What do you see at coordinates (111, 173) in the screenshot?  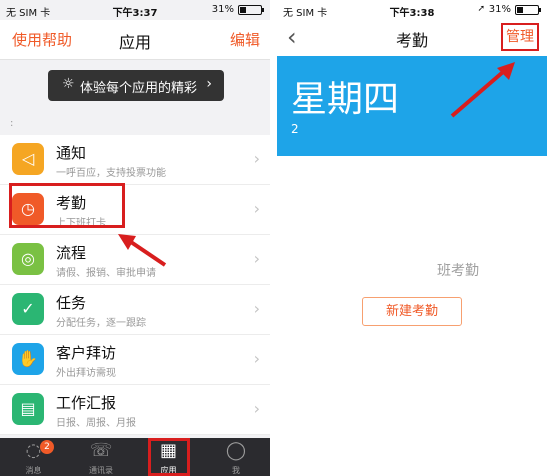 I see `app-description: 一呼百应，支持投票功能` at bounding box center [111, 173].